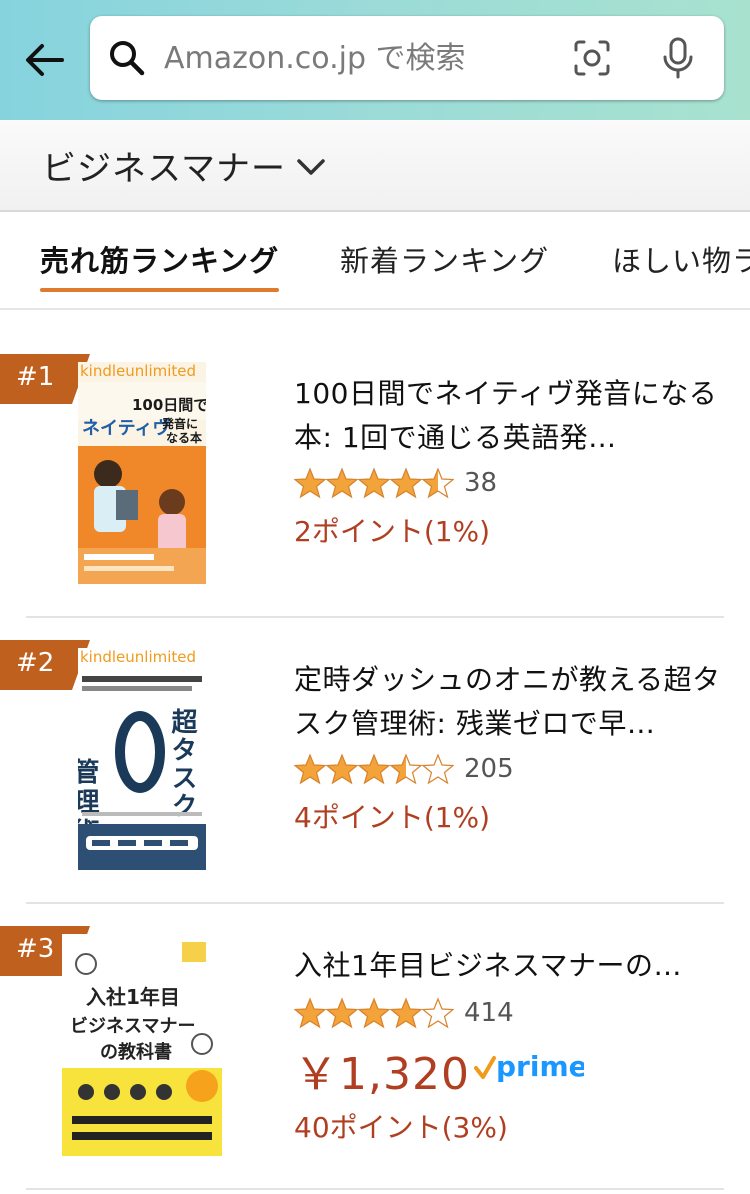 The height and width of the screenshot is (1194, 750). I want to click on back-button, so click(44, 60).